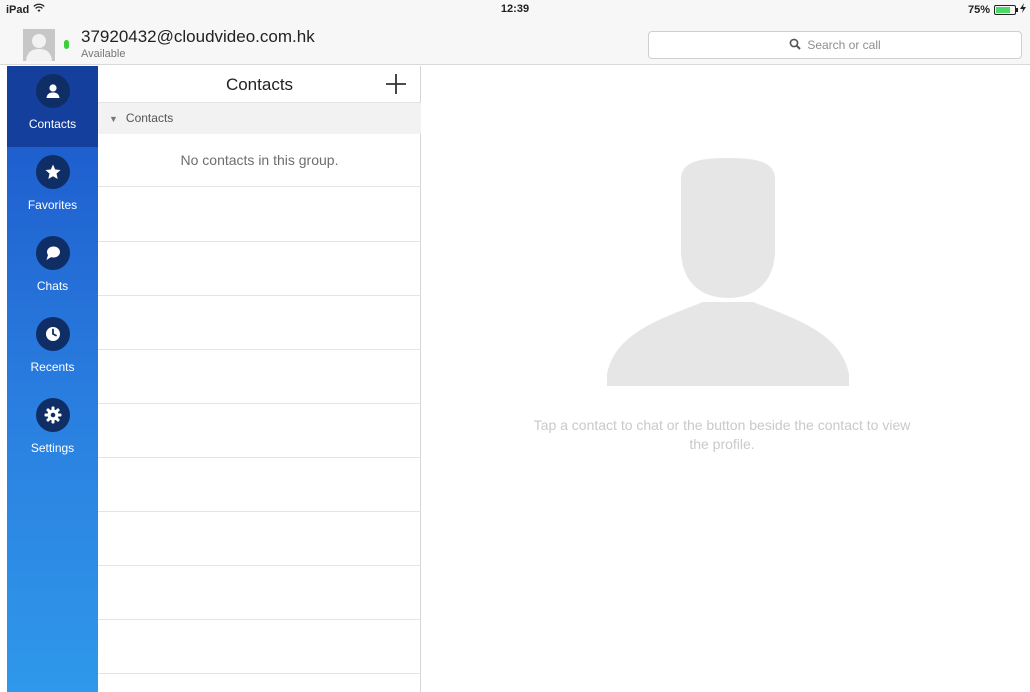 This screenshot has width=1030, height=692. What do you see at coordinates (259, 118) in the screenshot?
I see `group-header: ▼ Contacts` at bounding box center [259, 118].